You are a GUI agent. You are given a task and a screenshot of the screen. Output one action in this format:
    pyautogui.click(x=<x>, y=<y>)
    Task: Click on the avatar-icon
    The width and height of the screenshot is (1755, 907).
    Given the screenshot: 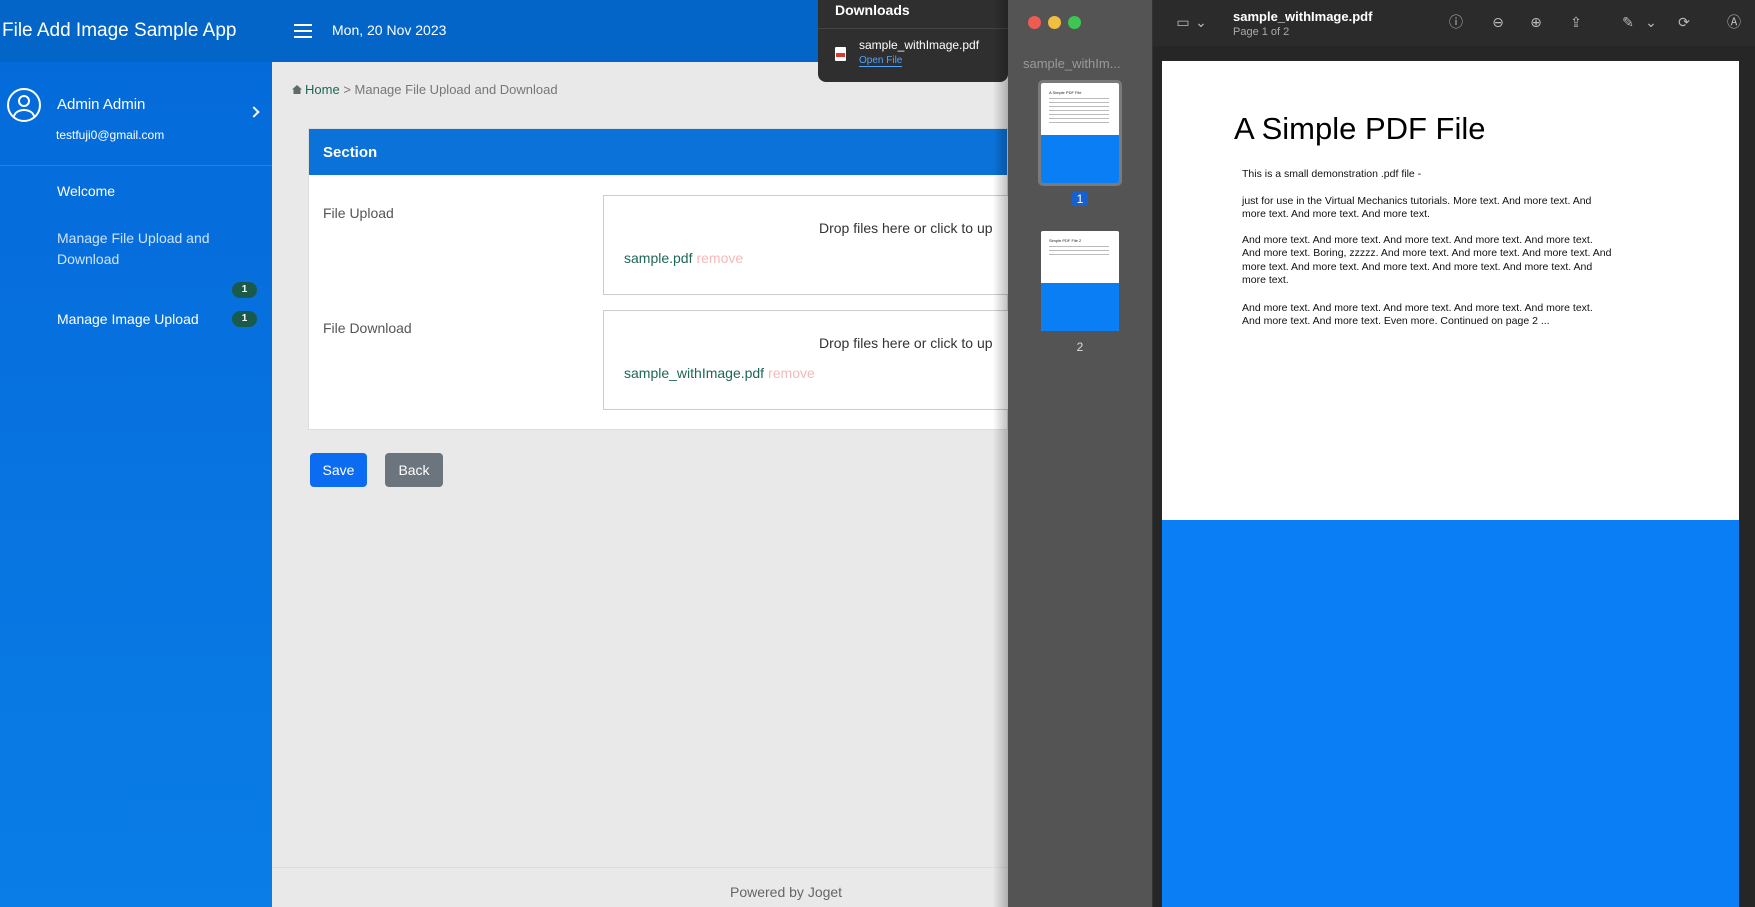 What is the action you would take?
    pyautogui.click(x=24, y=105)
    